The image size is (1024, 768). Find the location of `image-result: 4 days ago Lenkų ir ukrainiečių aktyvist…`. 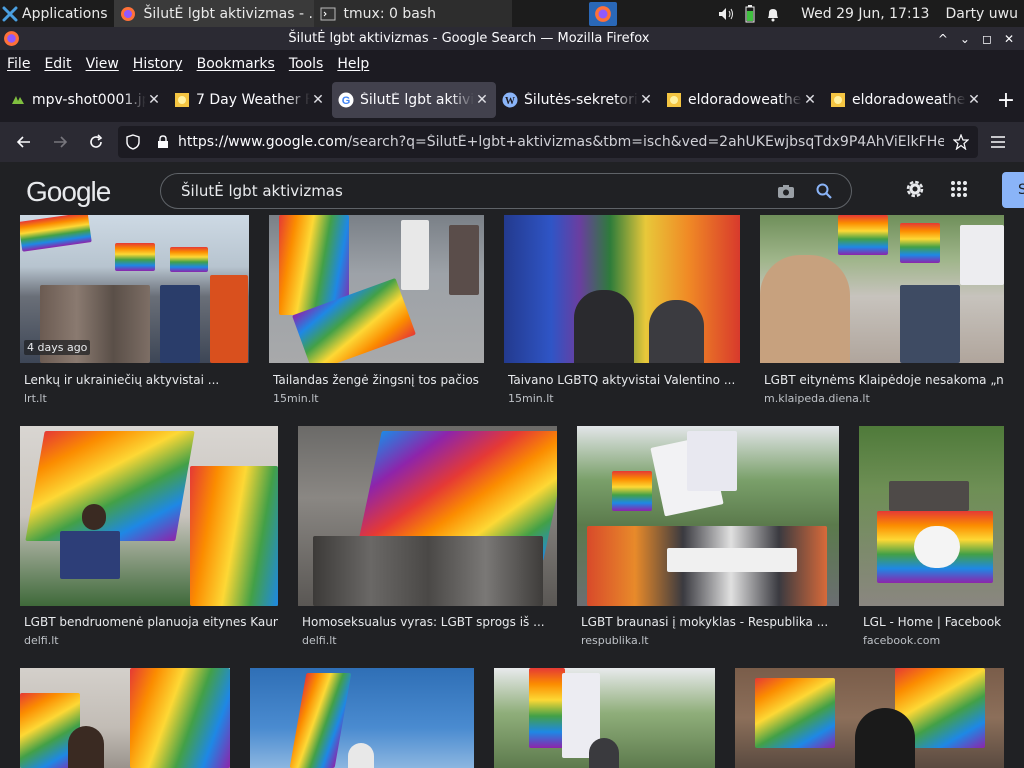

image-result: 4 days ago Lenkų ir ukrainiečių aktyvist… is located at coordinates (134, 315).